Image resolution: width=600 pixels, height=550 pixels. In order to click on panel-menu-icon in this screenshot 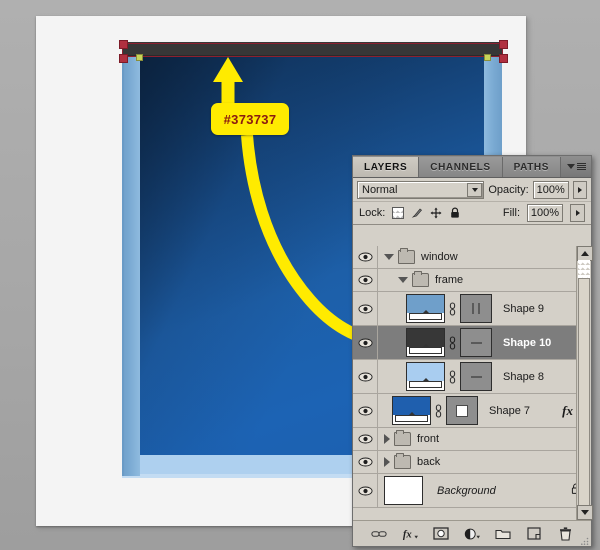, I will do `click(577, 166)`.